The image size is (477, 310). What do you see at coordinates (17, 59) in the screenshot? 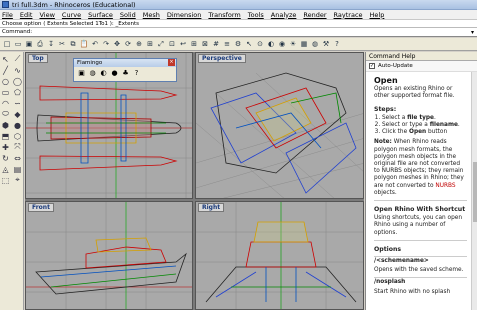
I see `tool-2-icon: ⟋` at bounding box center [17, 59].